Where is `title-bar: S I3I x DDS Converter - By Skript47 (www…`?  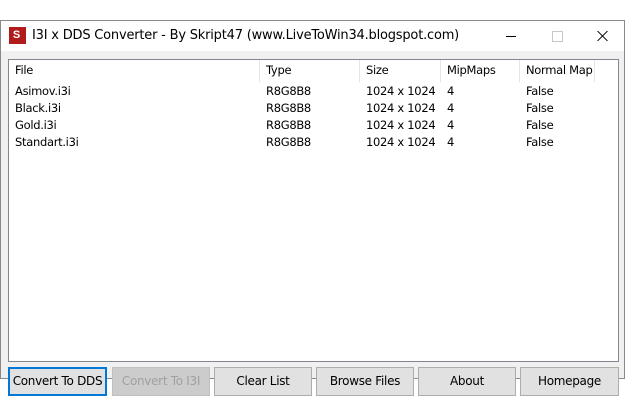 title-bar: S I3I x DDS Converter - By Skript47 (www… is located at coordinates (312, 36).